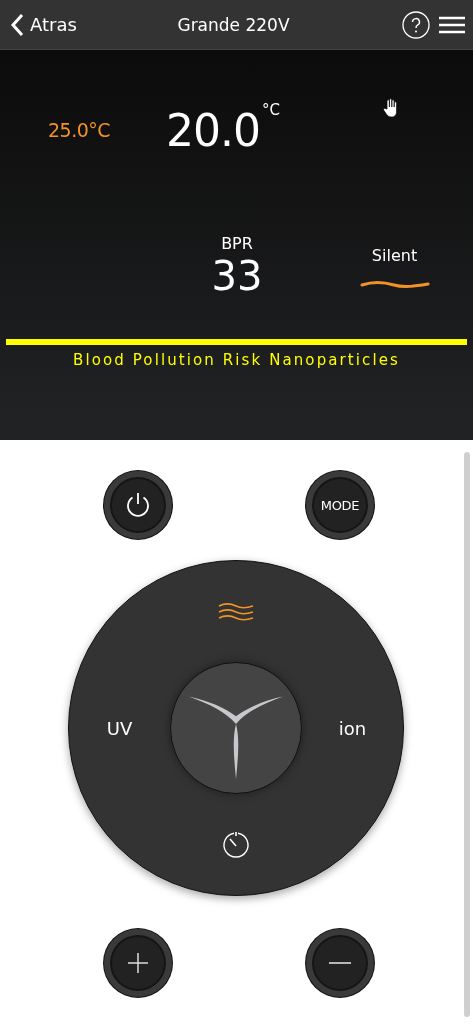  I want to click on minus-button, so click(340, 963).